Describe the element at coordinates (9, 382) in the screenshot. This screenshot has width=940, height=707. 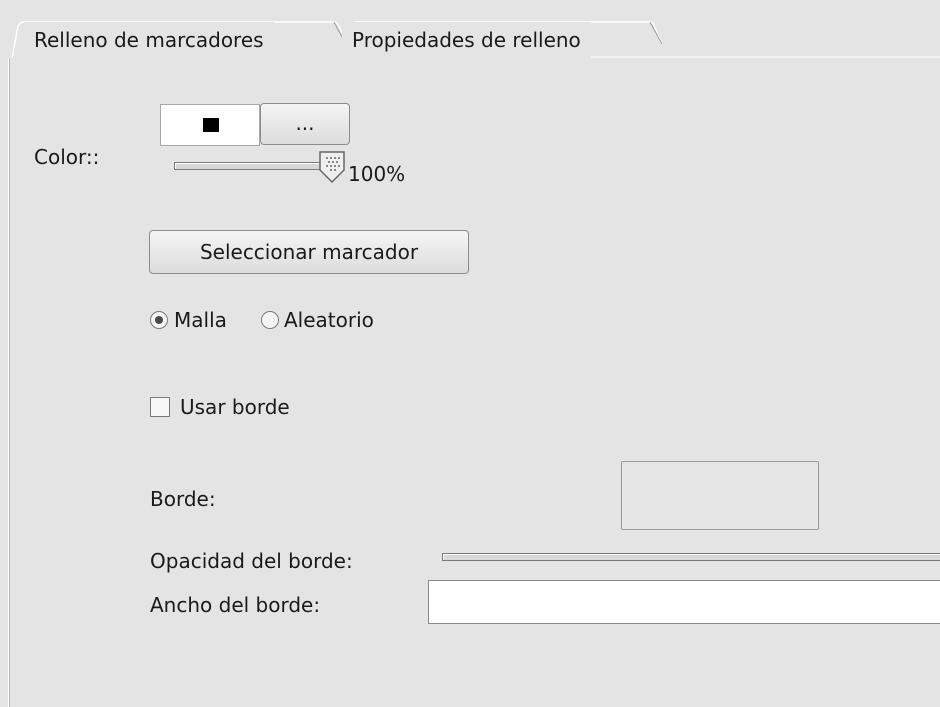
I see `panel-border-shadow` at that location.